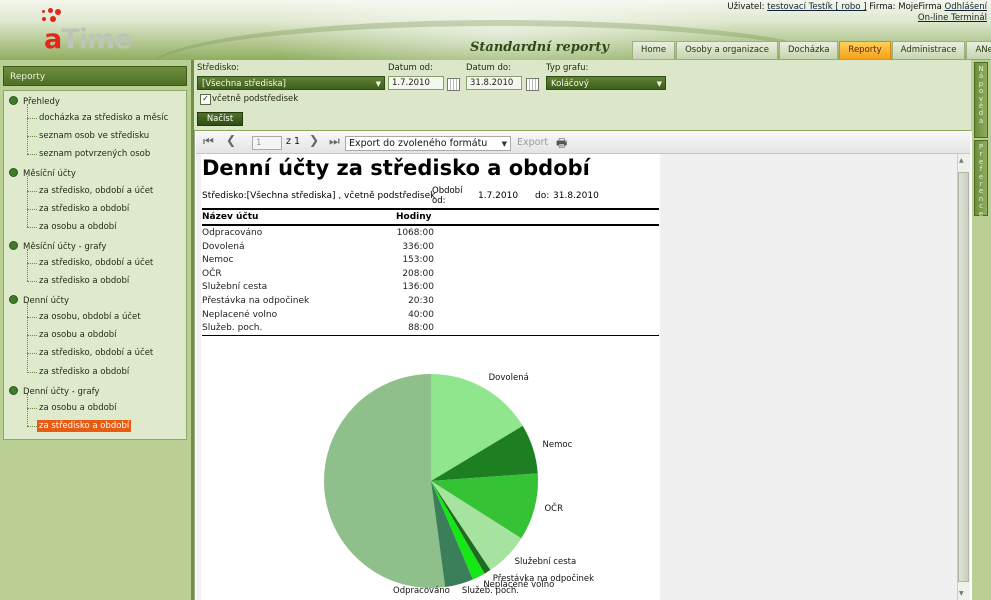 The image size is (991, 600). What do you see at coordinates (561, 144) in the screenshot?
I see `print-icon: 🖶` at bounding box center [561, 144].